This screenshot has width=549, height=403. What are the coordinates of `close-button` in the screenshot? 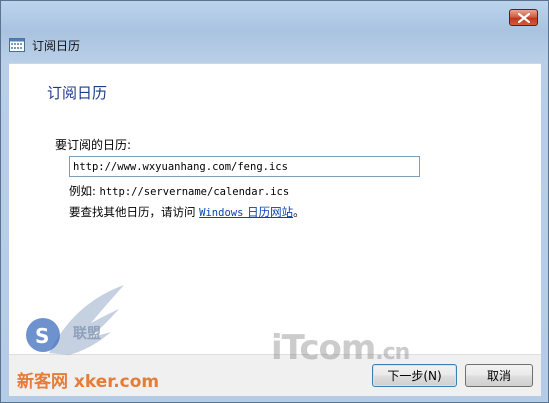 It's located at (523, 17).